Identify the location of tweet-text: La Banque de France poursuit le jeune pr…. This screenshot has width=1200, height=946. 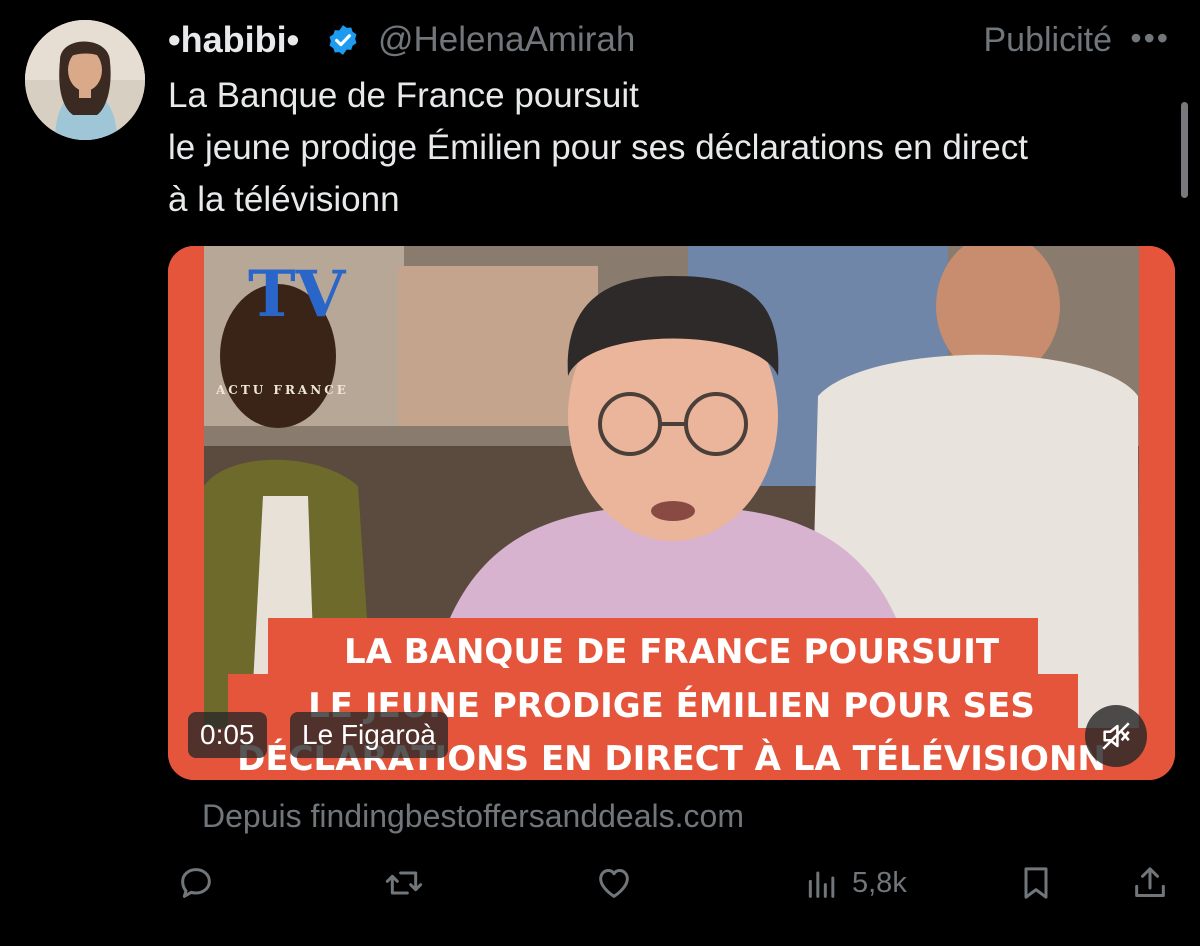
(673, 148).